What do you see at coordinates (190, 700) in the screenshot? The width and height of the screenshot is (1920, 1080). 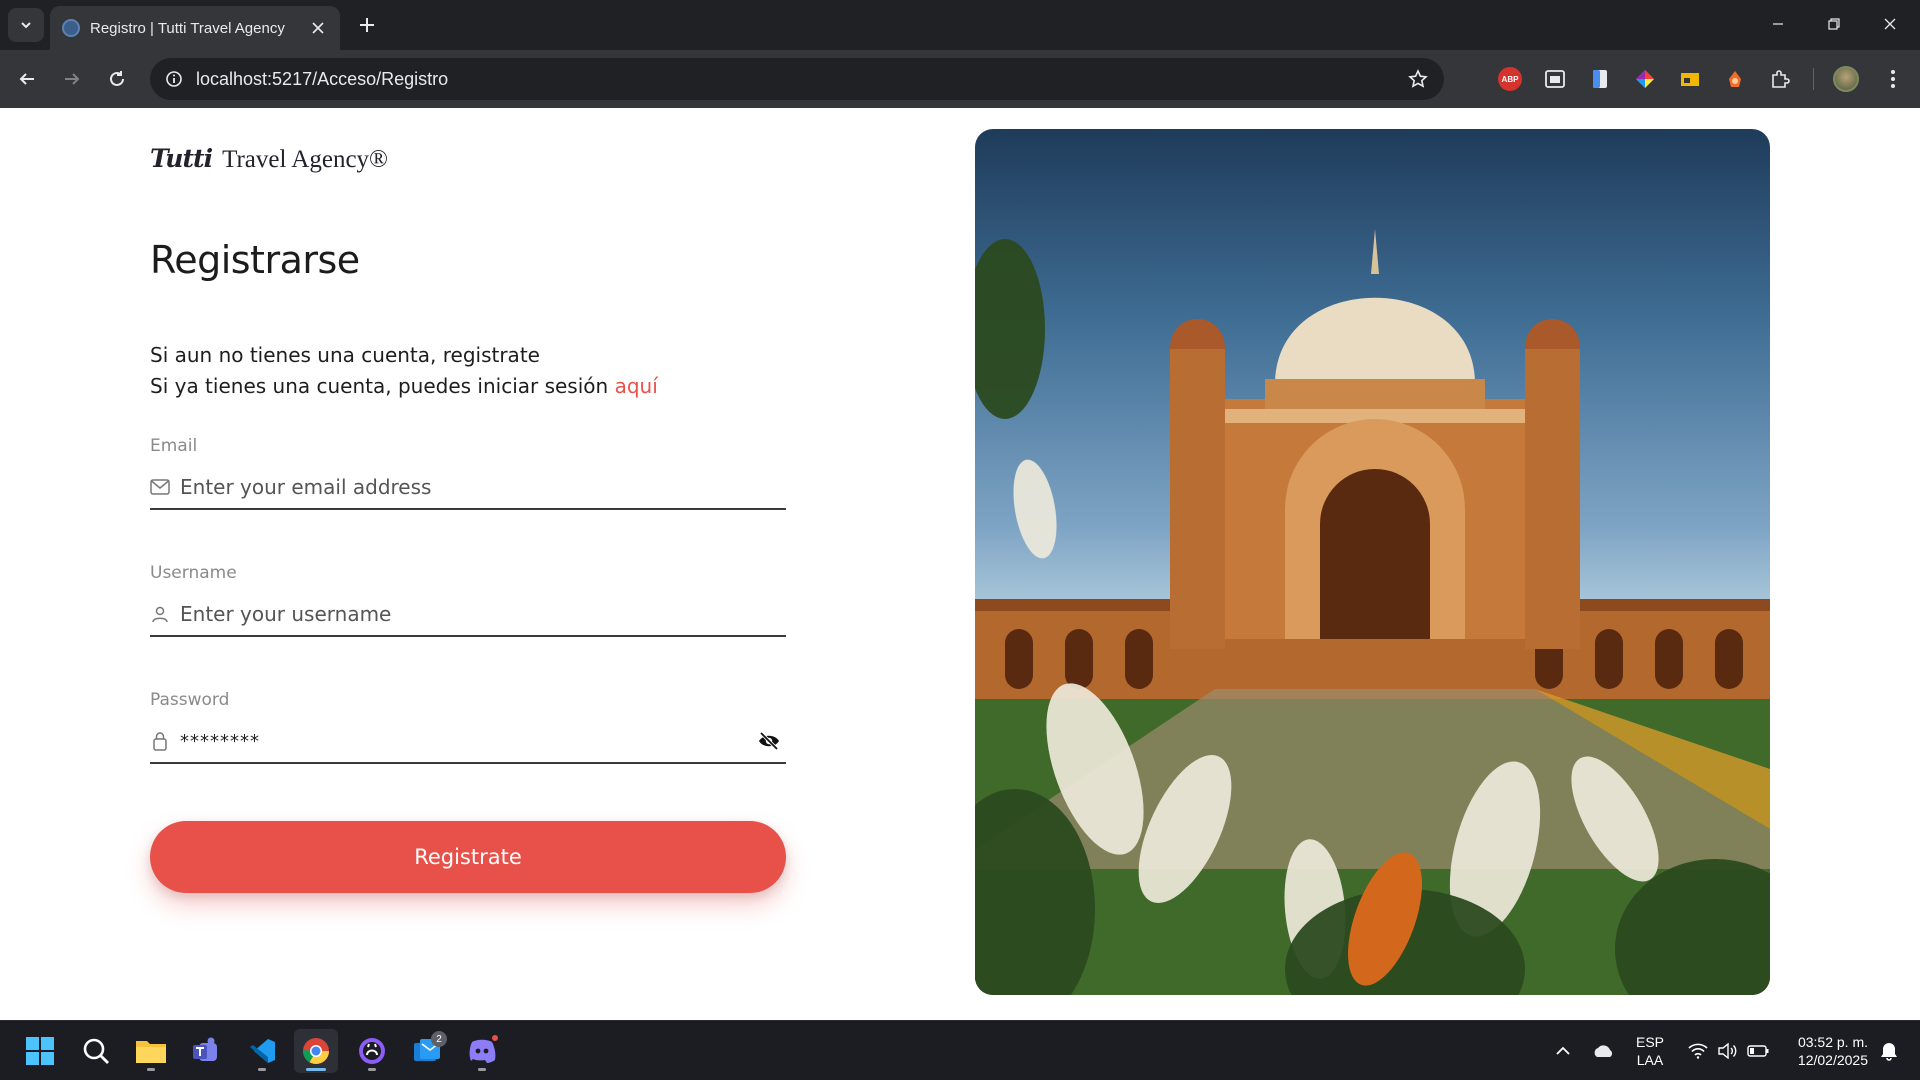 I see `password-label: Password` at bounding box center [190, 700].